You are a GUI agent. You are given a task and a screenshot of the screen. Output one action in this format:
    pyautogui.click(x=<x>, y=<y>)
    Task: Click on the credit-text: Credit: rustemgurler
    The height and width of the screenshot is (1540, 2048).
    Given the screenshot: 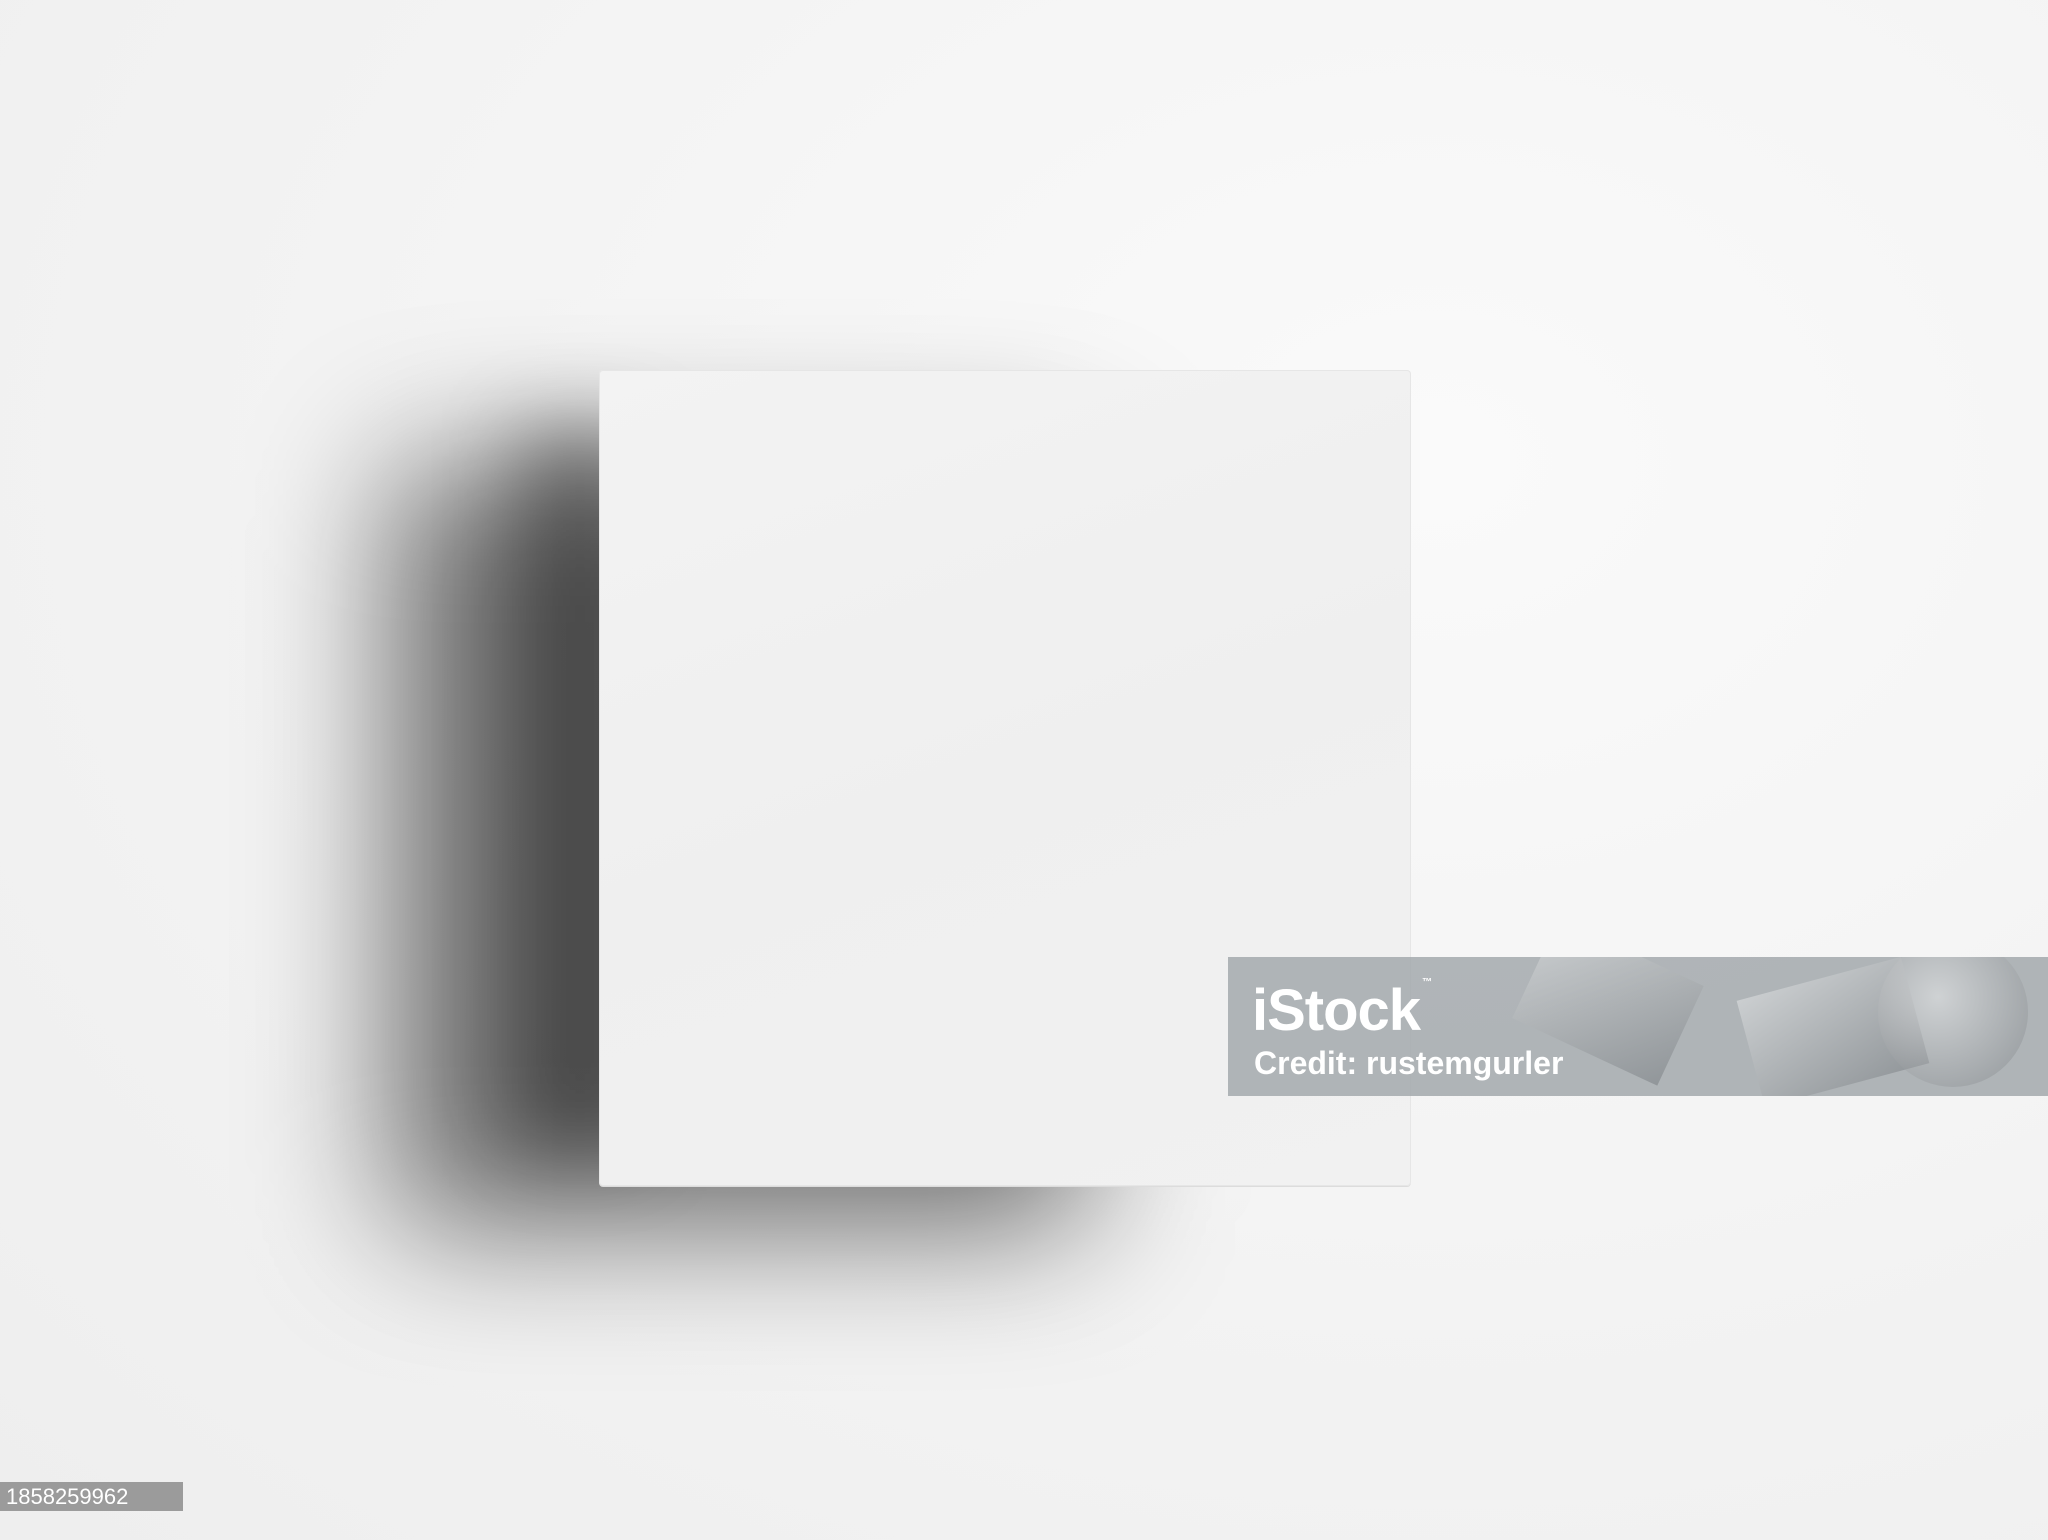 What is the action you would take?
    pyautogui.click(x=1409, y=1063)
    